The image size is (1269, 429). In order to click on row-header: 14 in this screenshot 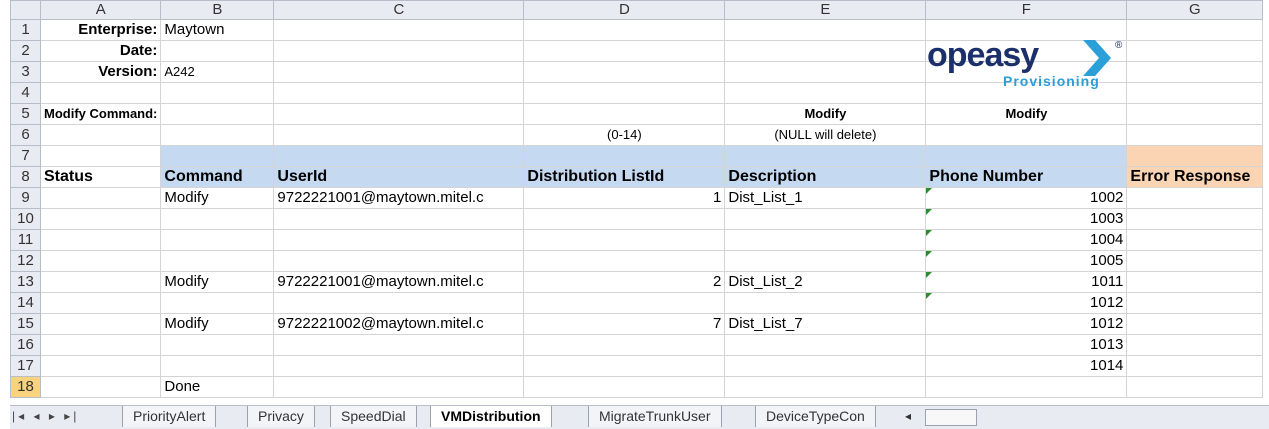, I will do `click(25, 303)`.